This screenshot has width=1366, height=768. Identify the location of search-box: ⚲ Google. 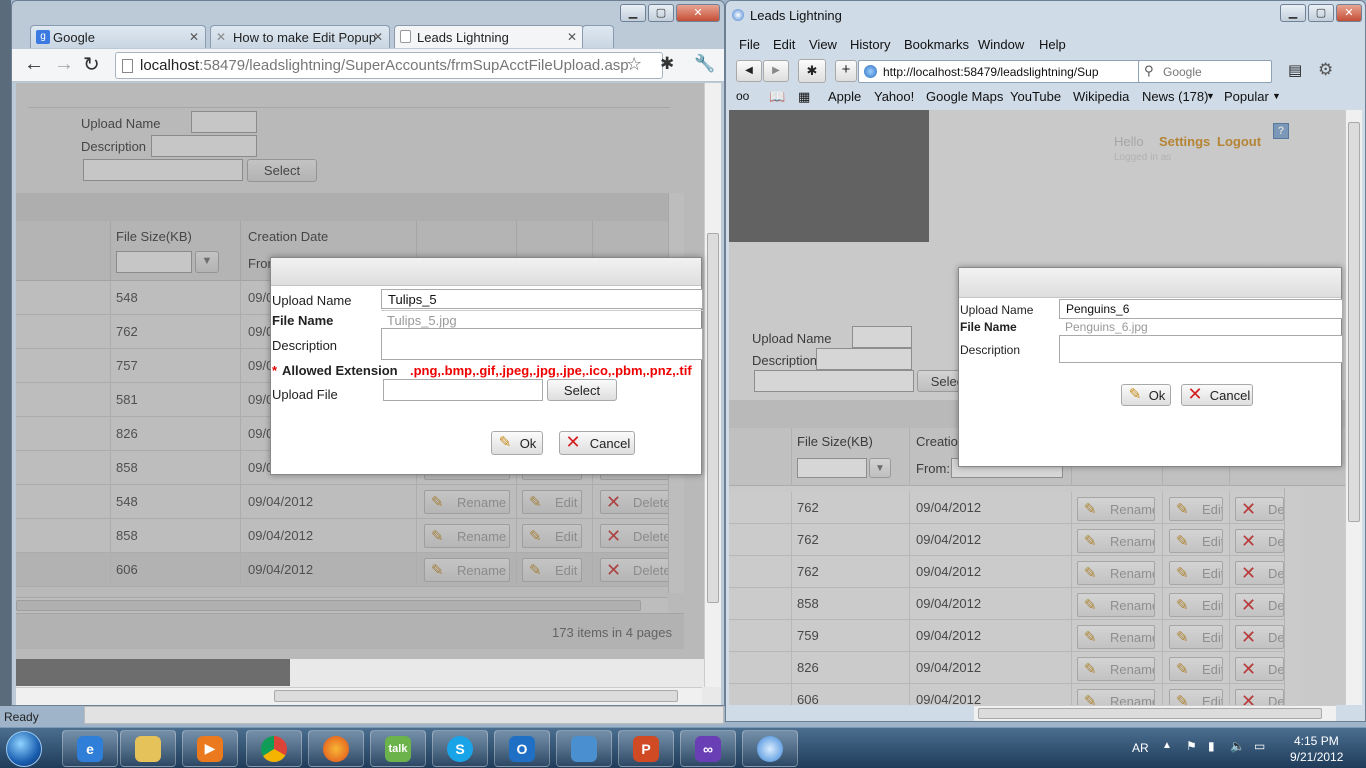
(1205, 71).